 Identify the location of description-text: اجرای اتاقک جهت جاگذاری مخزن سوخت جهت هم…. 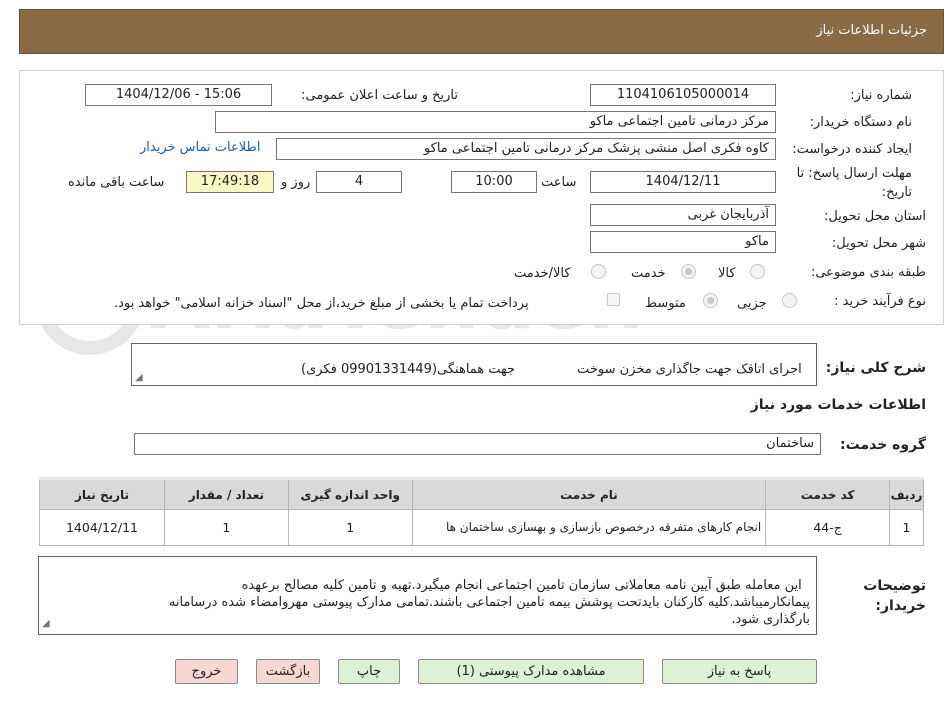
(551, 369).